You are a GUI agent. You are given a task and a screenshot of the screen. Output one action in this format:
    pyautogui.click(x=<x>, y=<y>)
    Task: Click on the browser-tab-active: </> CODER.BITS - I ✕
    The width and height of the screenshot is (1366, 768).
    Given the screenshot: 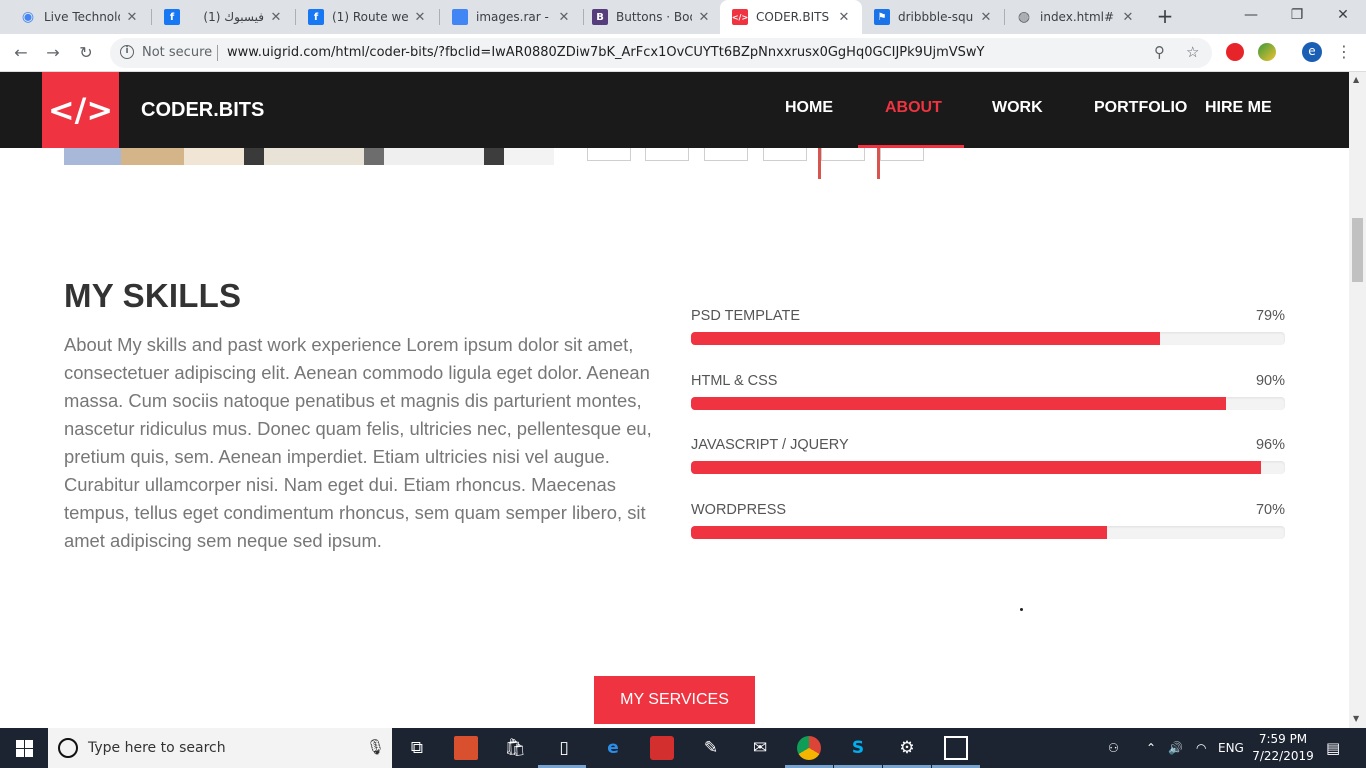 What is the action you would take?
    pyautogui.click(x=791, y=17)
    